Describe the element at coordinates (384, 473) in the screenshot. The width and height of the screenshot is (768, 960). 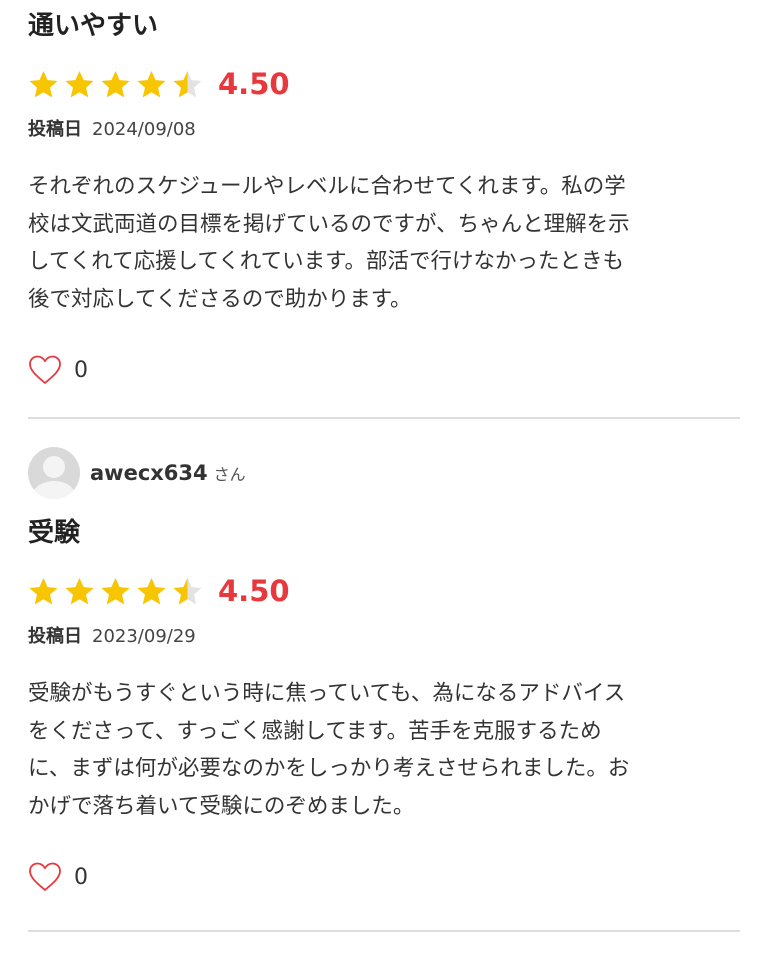
I see `reviewer-info: awecx634 さん` at that location.